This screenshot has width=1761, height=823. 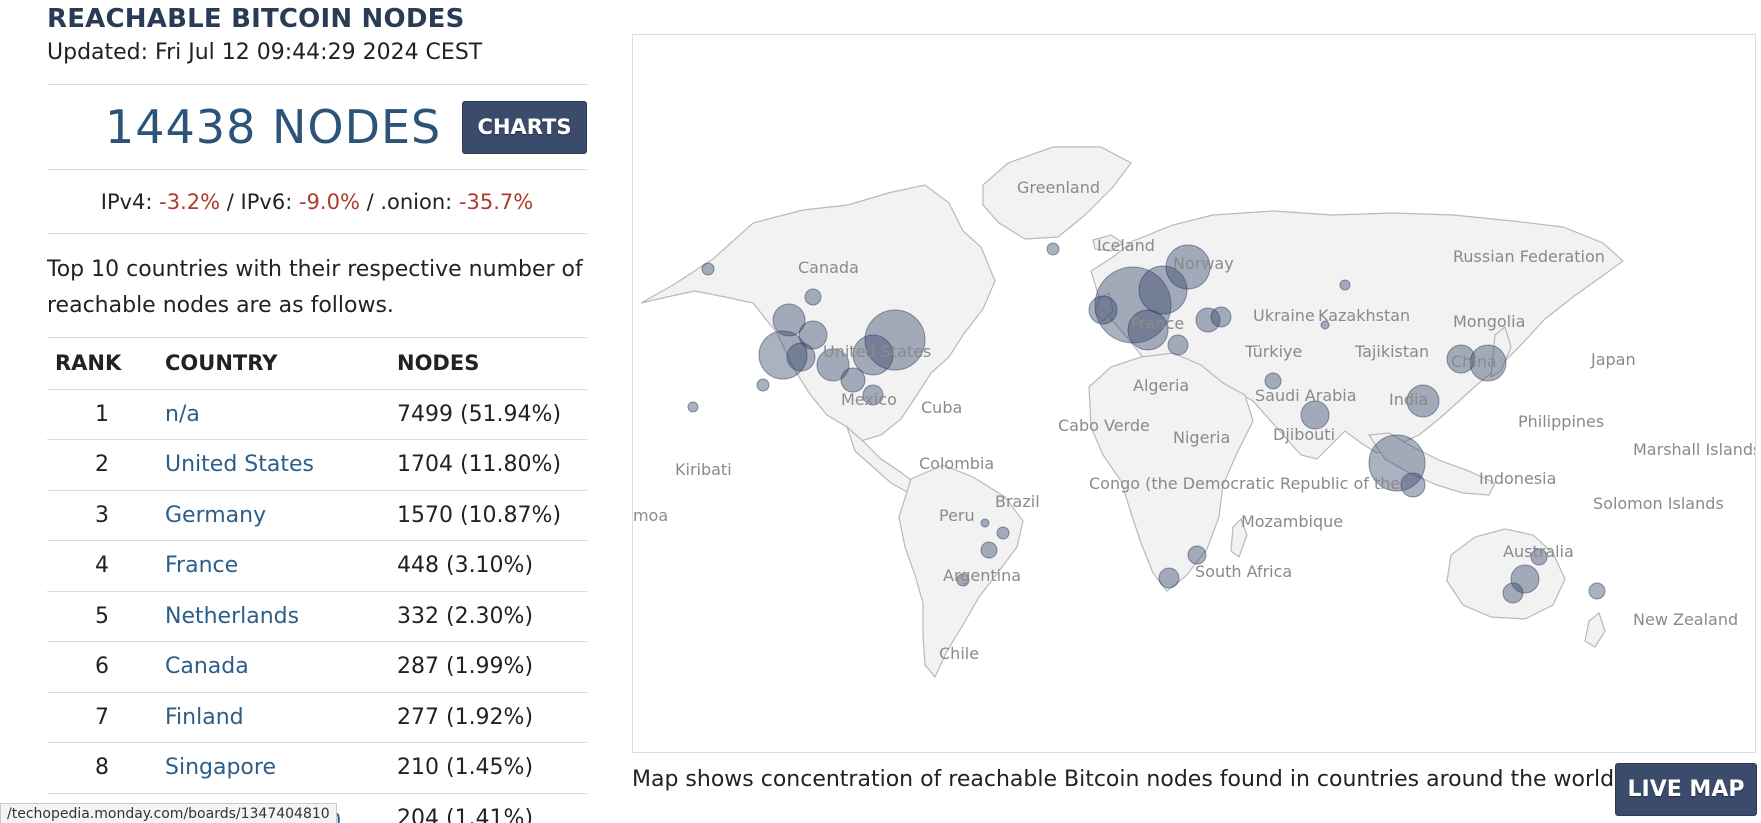 I want to click on onion-change: -35.7%, so click(x=496, y=202).